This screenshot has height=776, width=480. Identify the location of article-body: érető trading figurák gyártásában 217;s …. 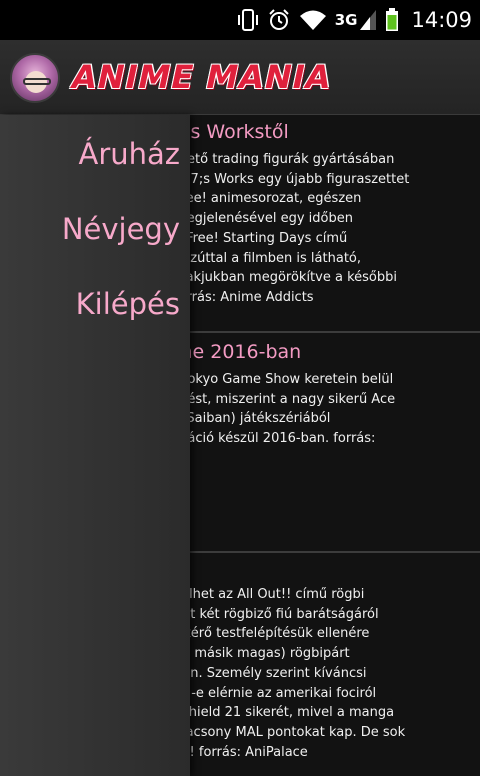
(324, 229).